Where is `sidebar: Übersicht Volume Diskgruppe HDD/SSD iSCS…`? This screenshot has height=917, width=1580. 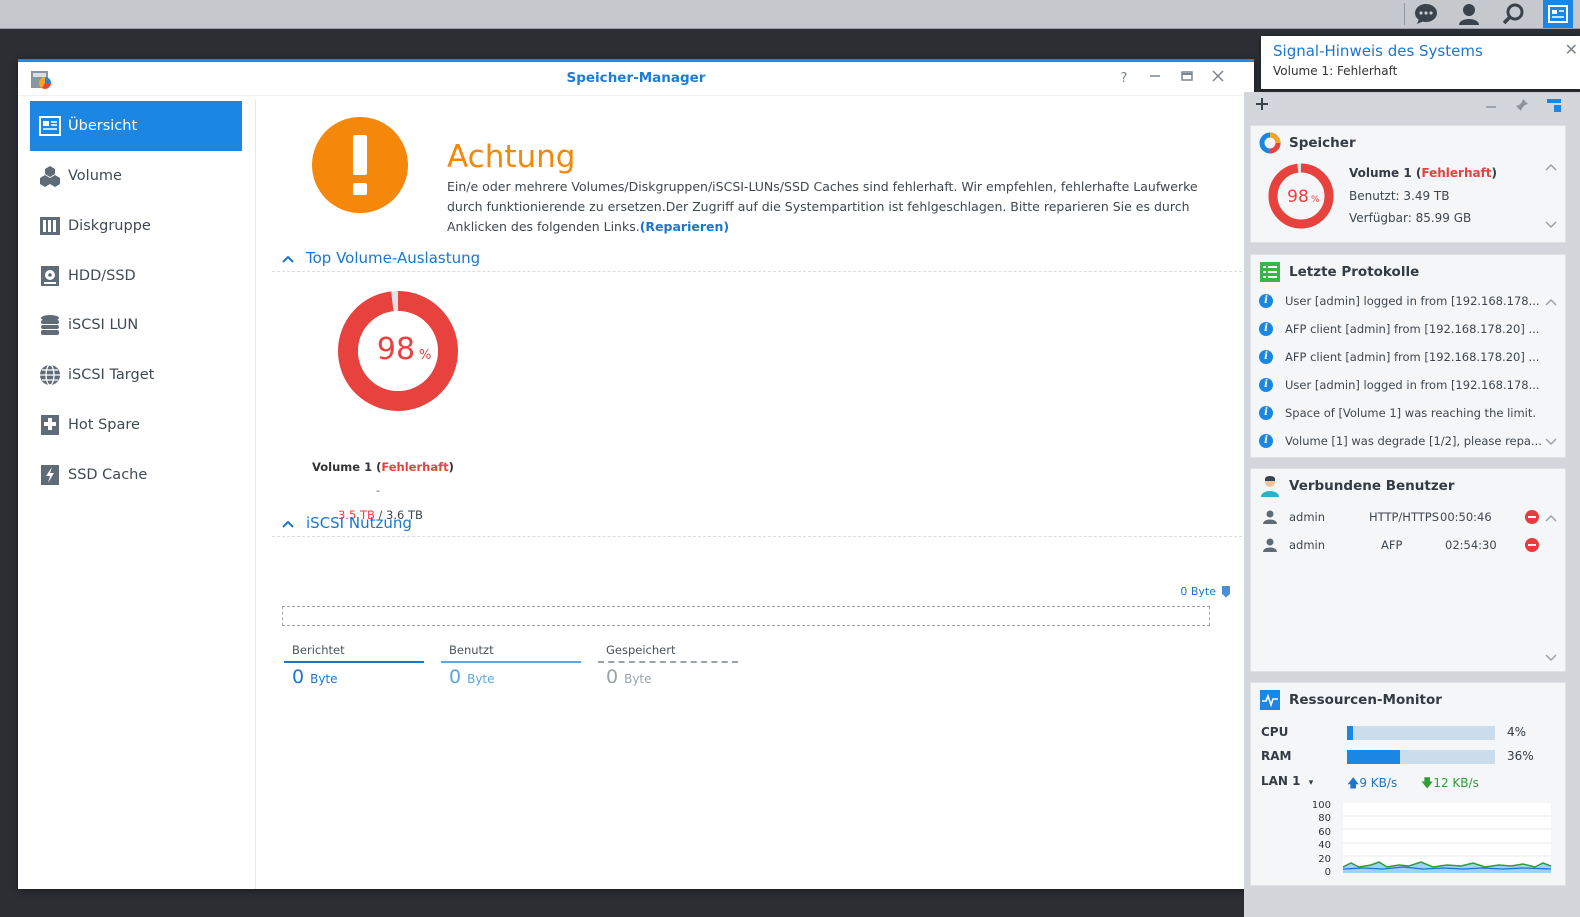 sidebar: Übersicht Volume Diskgruppe HDD/SSD iSCS… is located at coordinates (137, 494).